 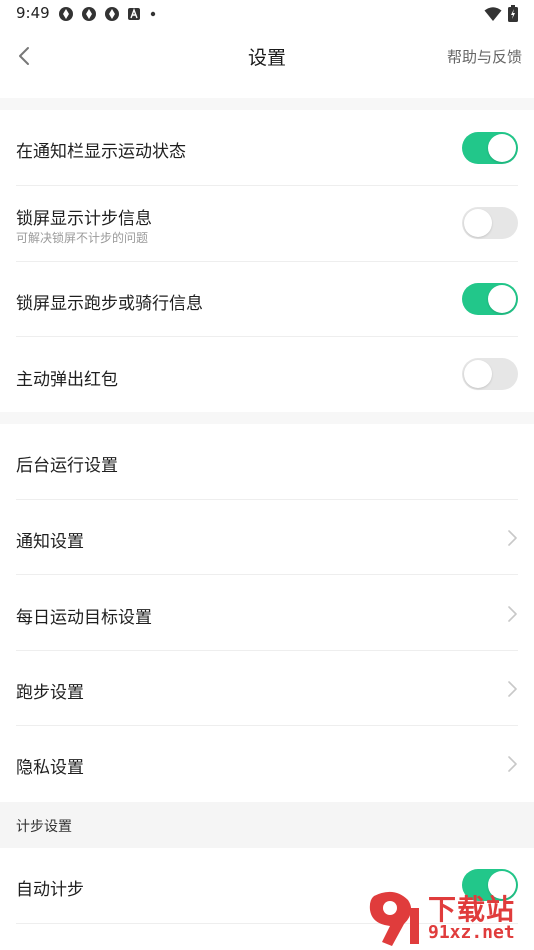 I want to click on setting-label: 主动弹出红包, so click(x=67, y=380).